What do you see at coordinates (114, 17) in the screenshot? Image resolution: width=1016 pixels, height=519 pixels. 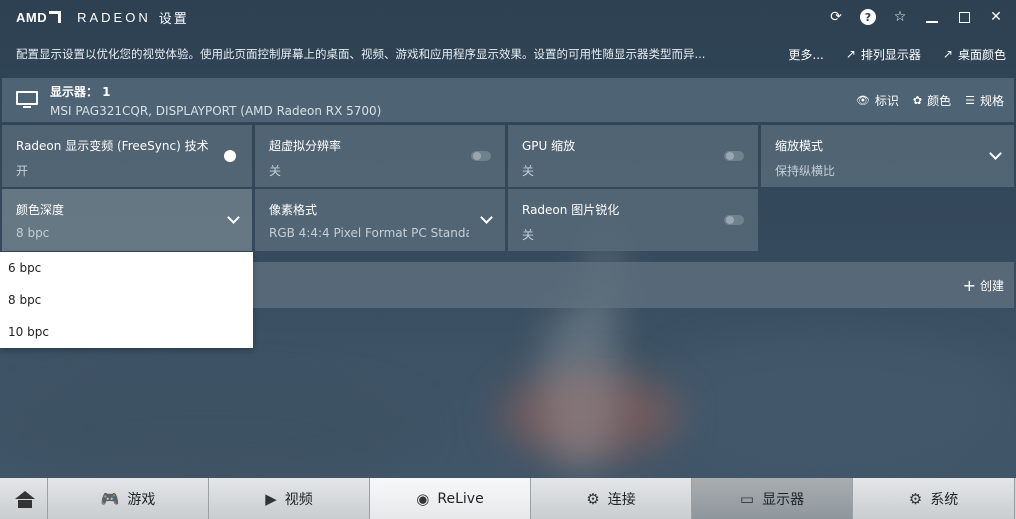 I see `product-label: RADEON` at bounding box center [114, 17].